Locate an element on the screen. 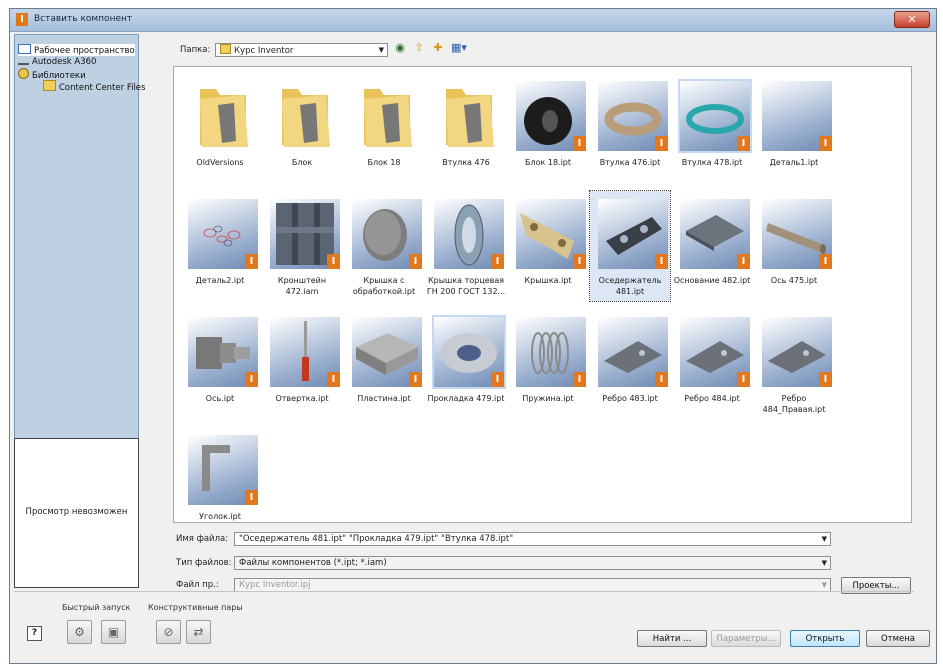 The width and height of the screenshot is (943, 670). new-folder-icon: ✚ is located at coordinates (438, 48).